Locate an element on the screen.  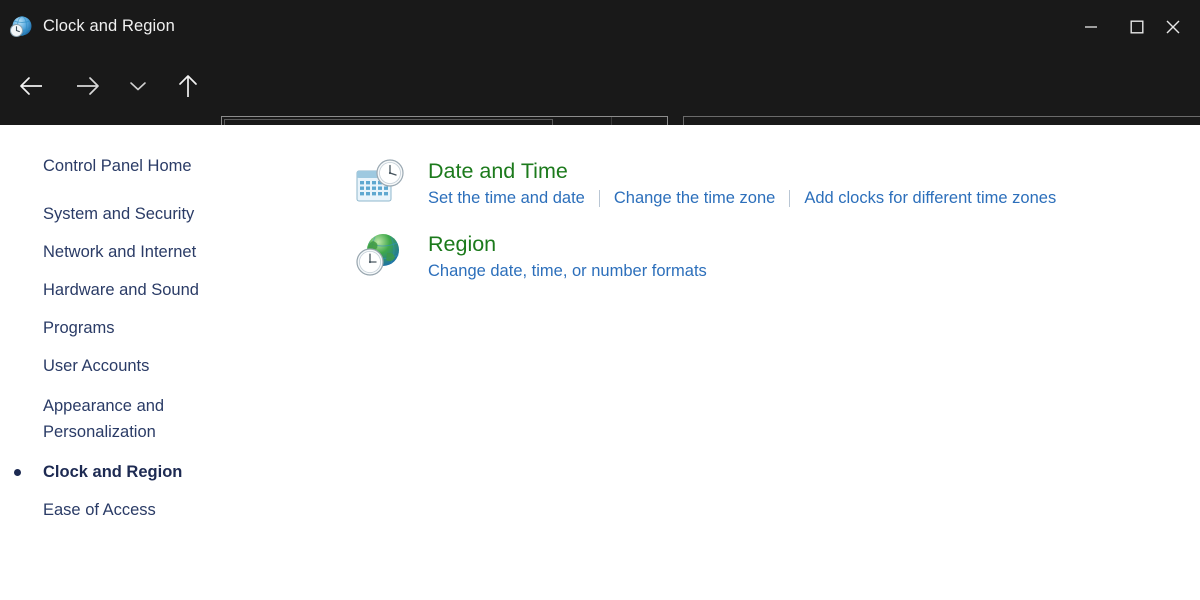
sidebar-item-label: System and Security is located at coordinates (119, 214).